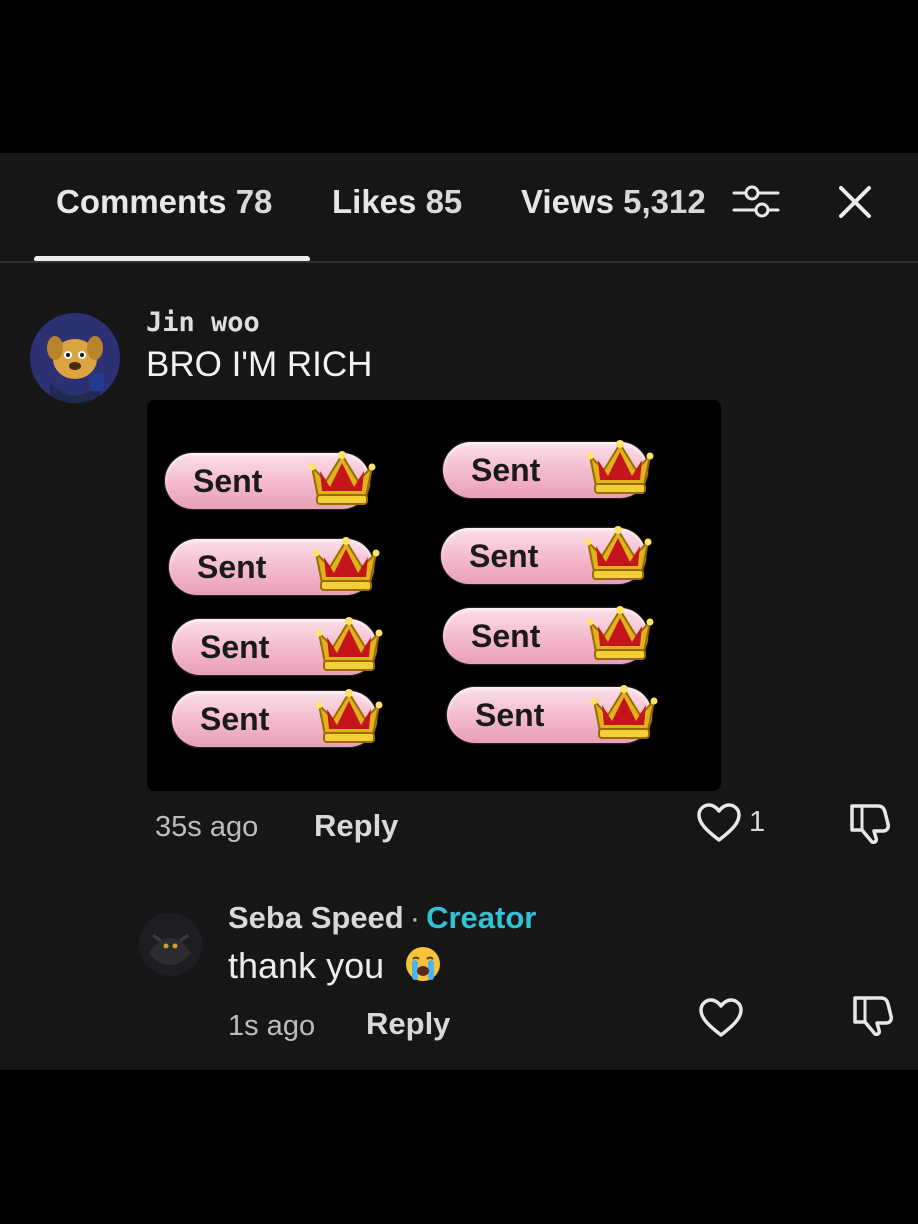  I want to click on comment-timestamp: 1s ago, so click(272, 1026).